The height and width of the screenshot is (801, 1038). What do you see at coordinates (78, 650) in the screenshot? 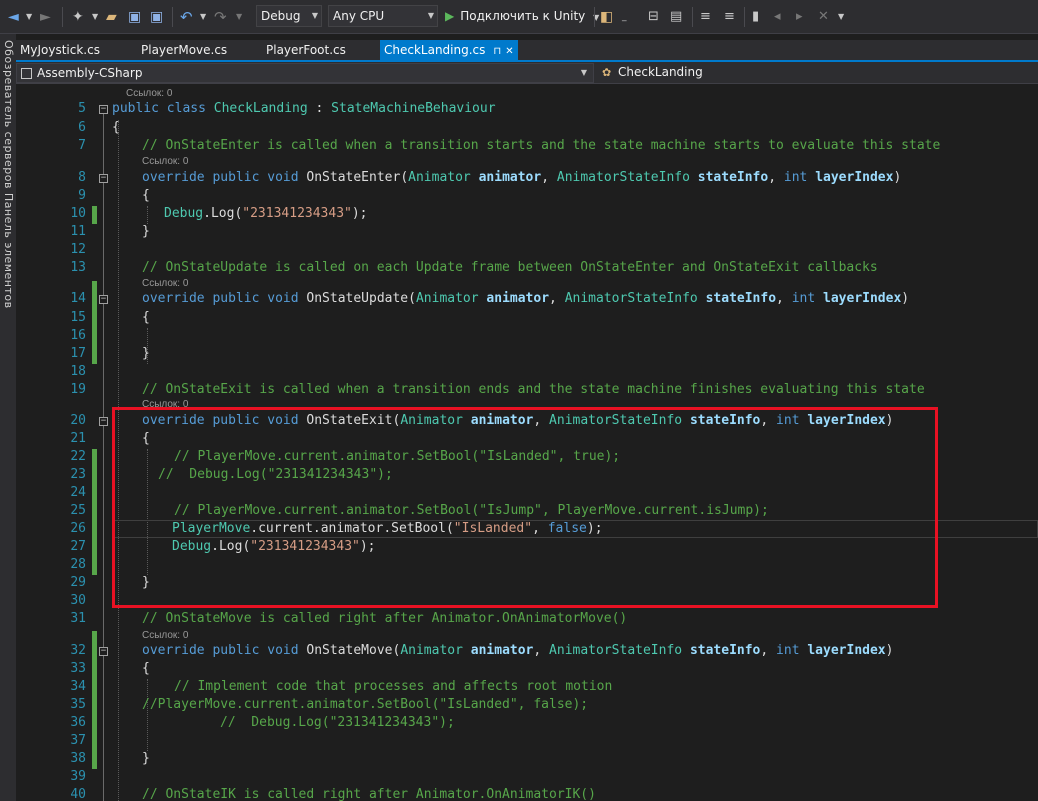
I see `line-number: 32` at bounding box center [78, 650].